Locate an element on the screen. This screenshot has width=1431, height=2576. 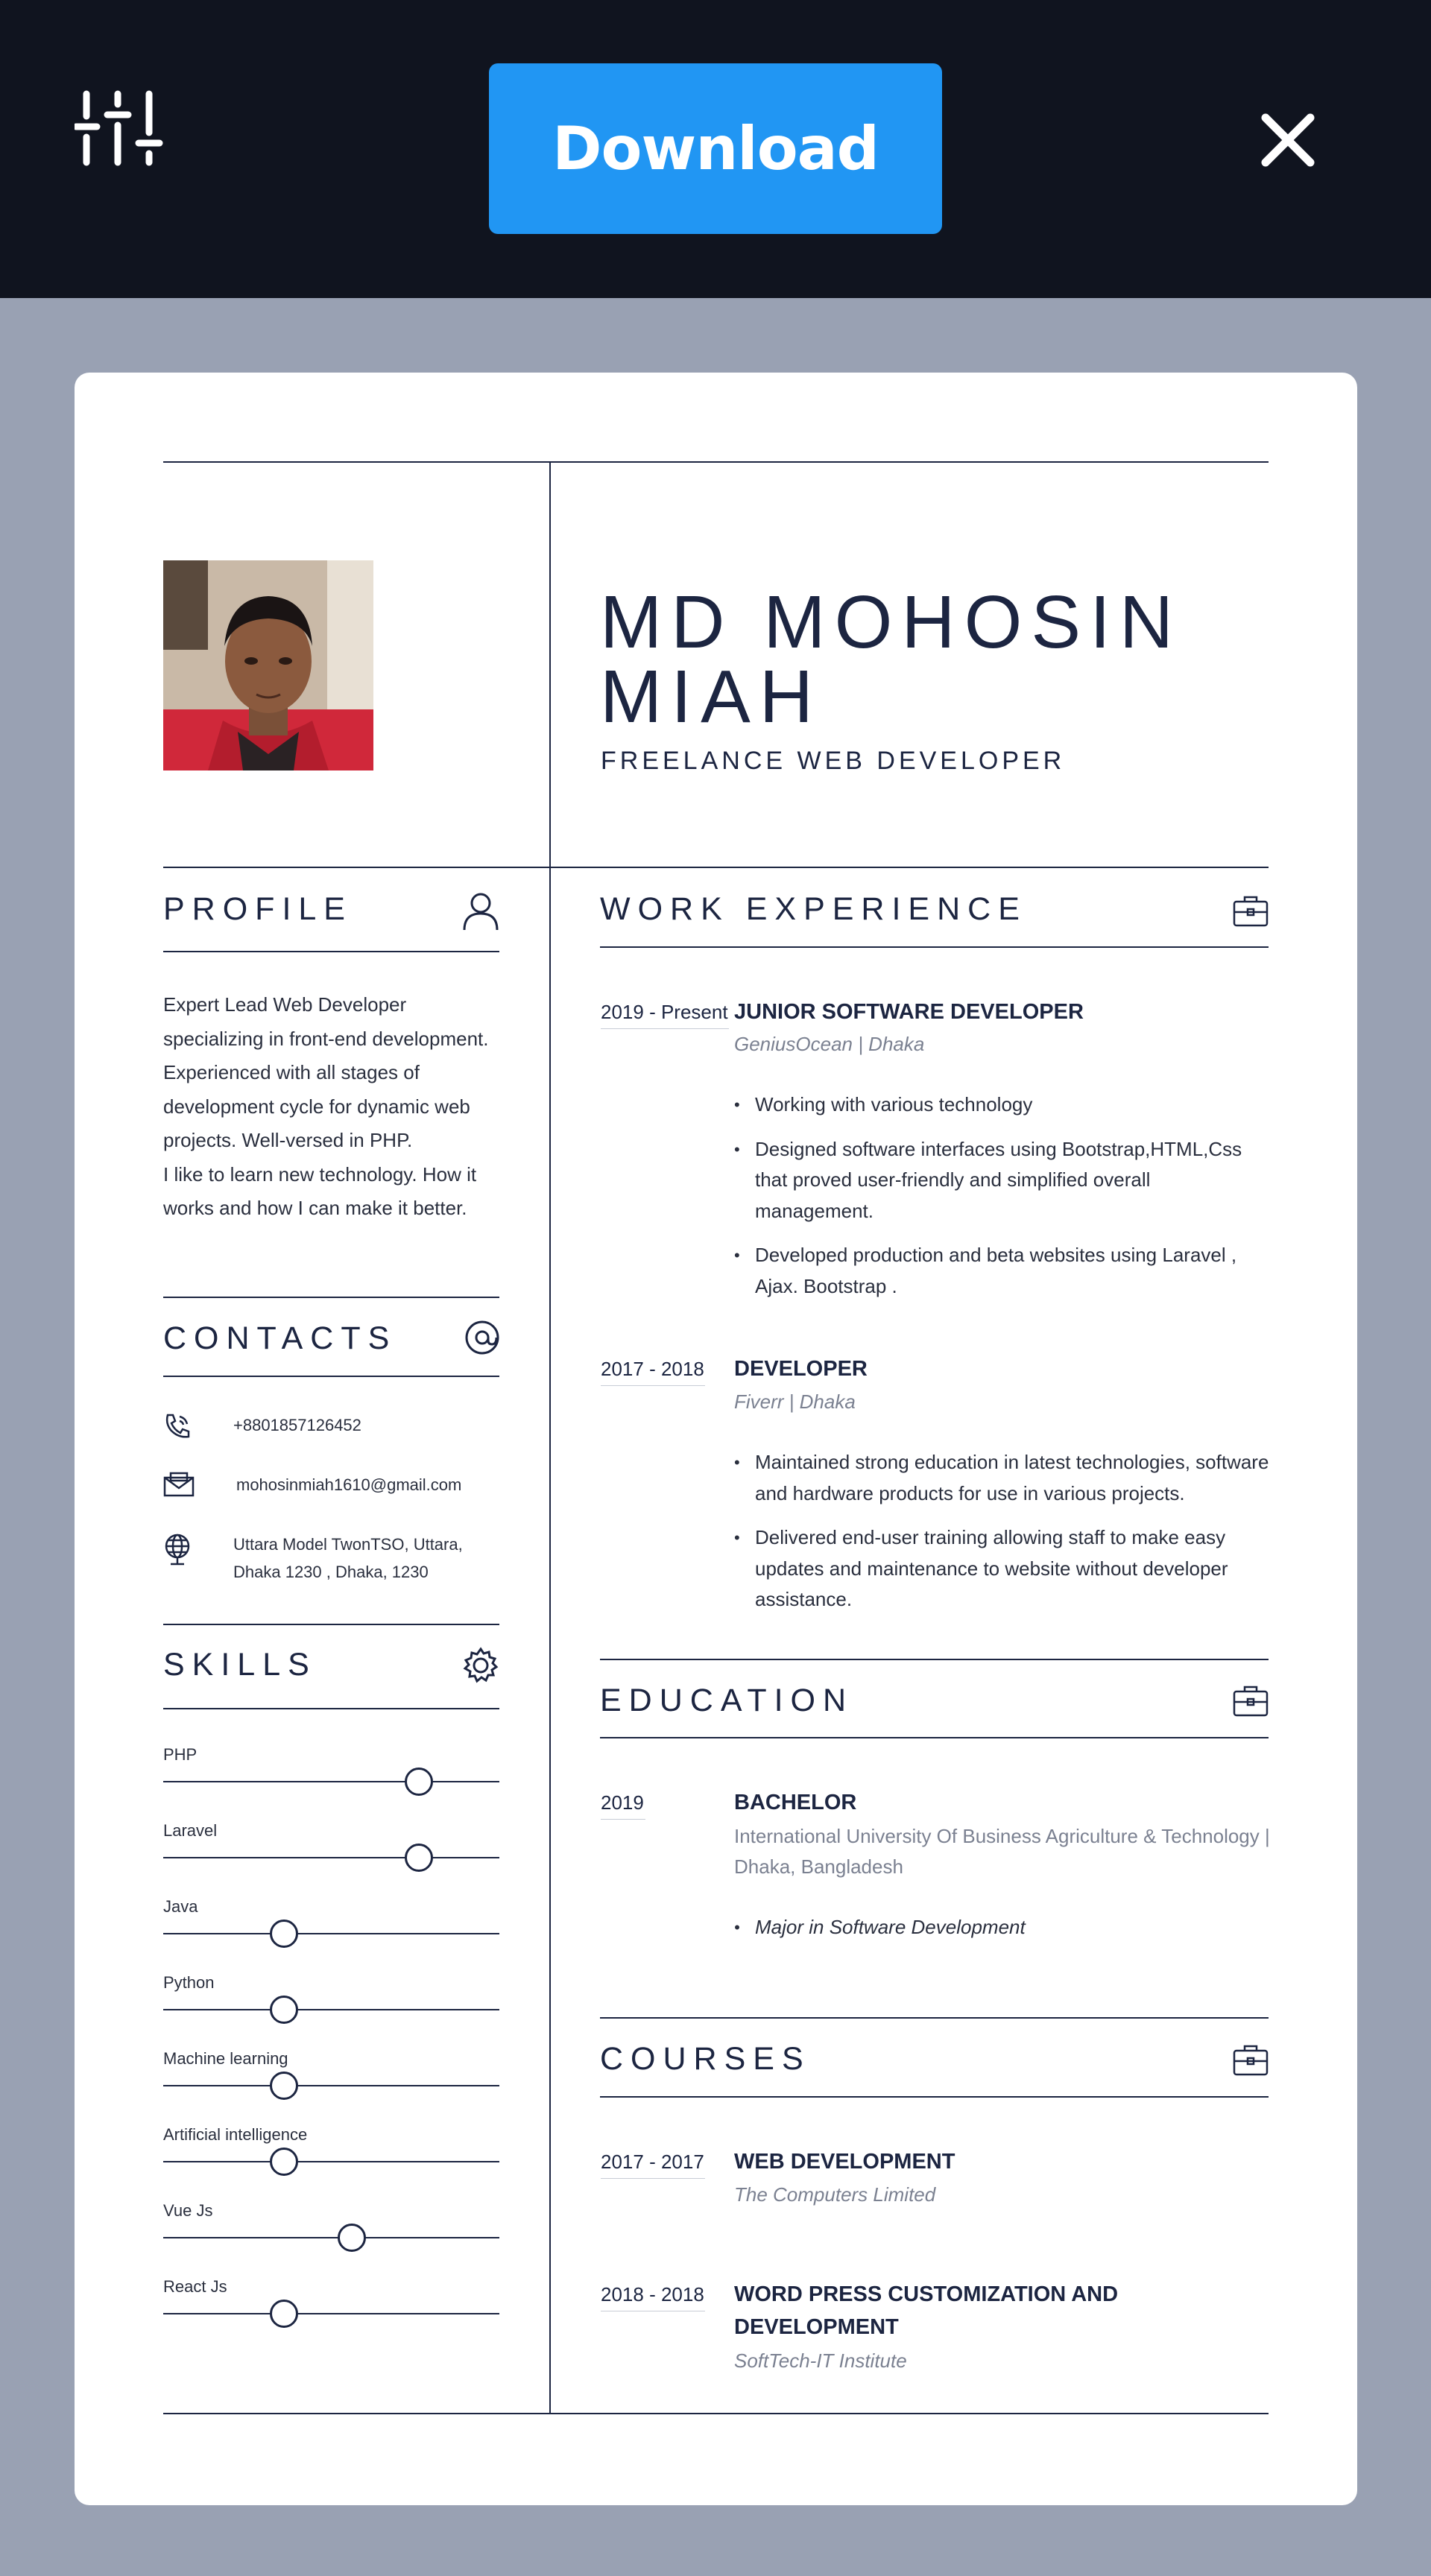
education-degree: BACHELOR is located at coordinates (796, 1803).